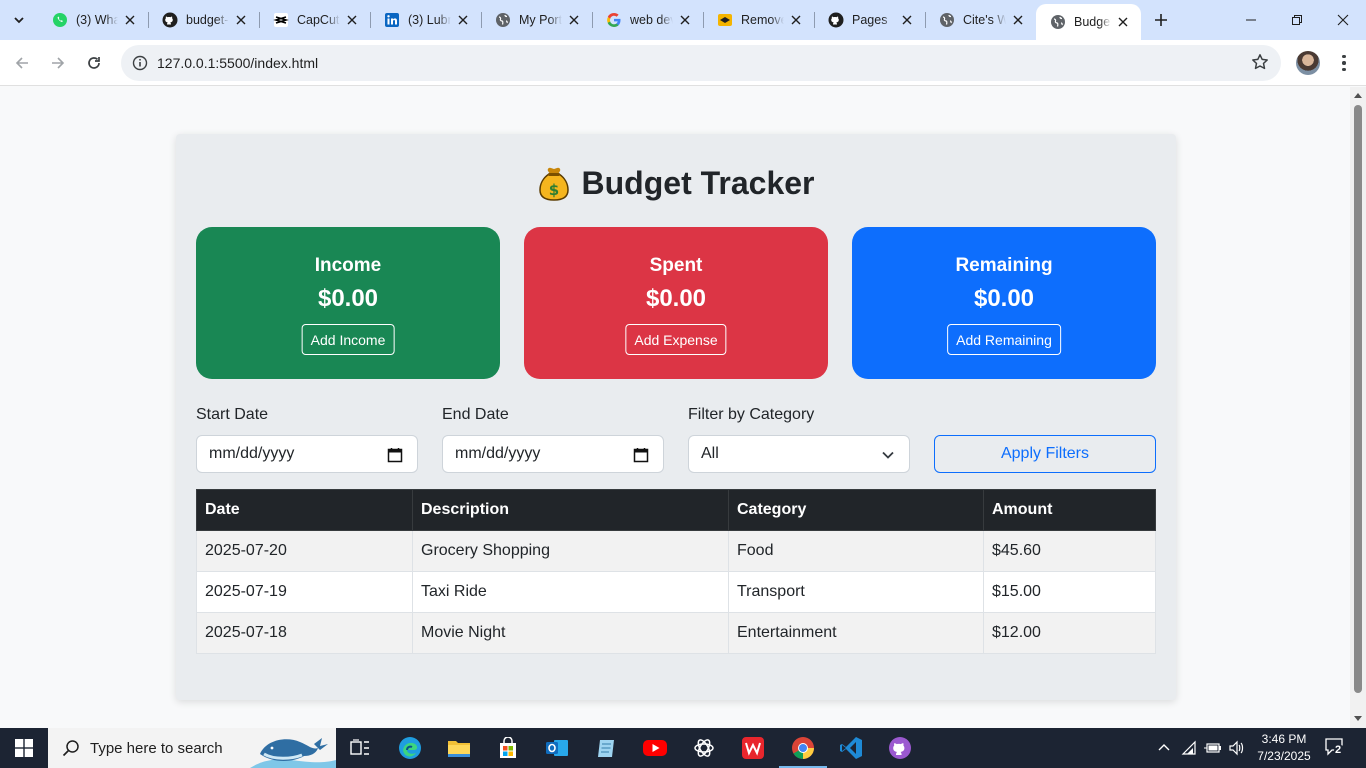 Image resolution: width=1366 pixels, height=768 pixels. Describe the element at coordinates (758, 20) in the screenshot. I see `tab-remove: Remove` at that location.